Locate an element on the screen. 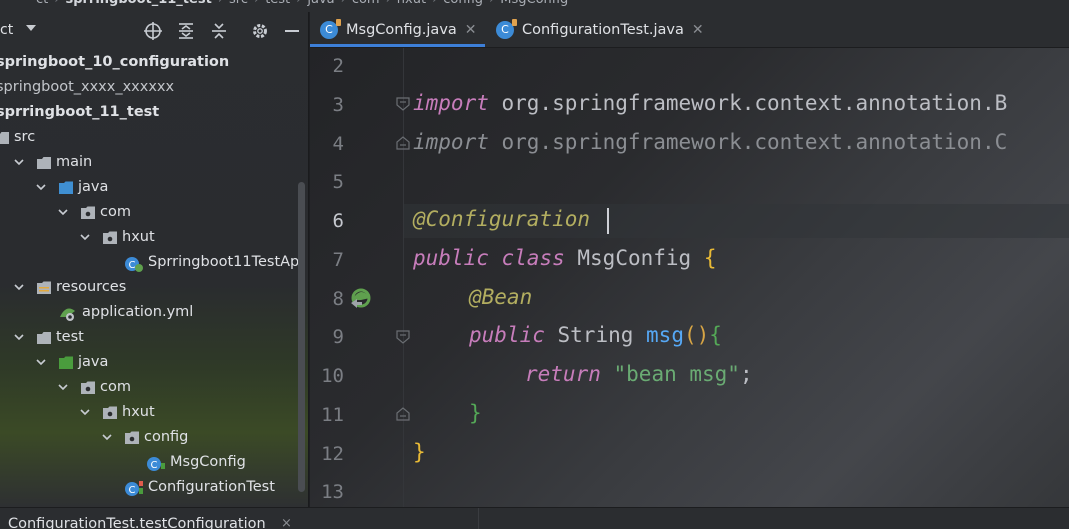 This screenshot has width=1069, height=529. gutter-divider is located at coordinates (403, 277).